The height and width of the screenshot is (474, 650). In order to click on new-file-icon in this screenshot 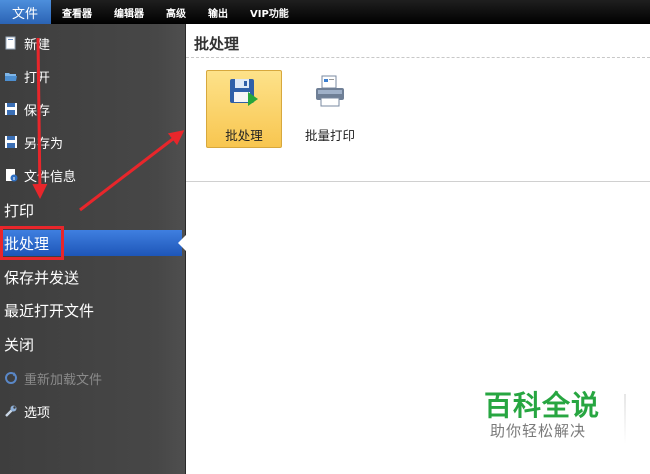, I will do `click(11, 43)`.